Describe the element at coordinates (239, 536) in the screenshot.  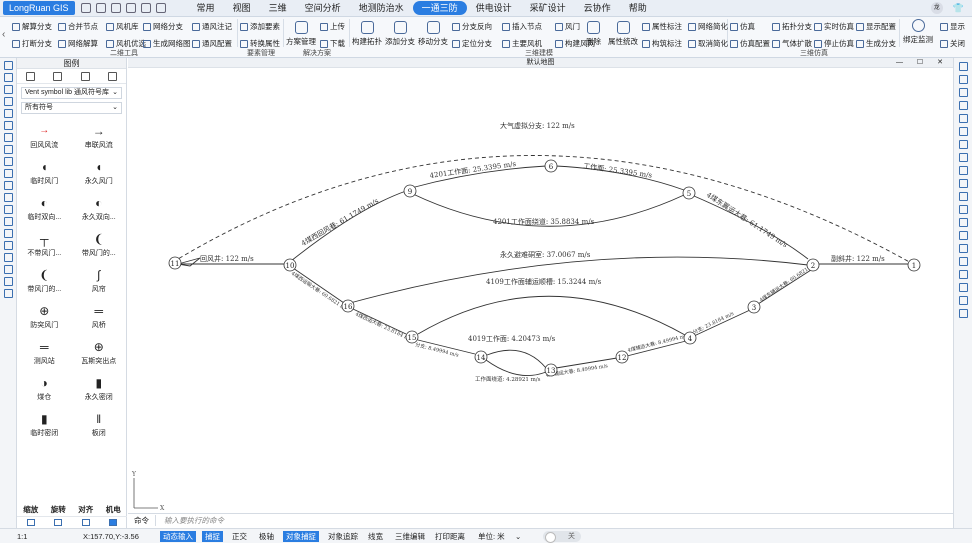
I see `mode-zhengjiao: 正交` at that location.